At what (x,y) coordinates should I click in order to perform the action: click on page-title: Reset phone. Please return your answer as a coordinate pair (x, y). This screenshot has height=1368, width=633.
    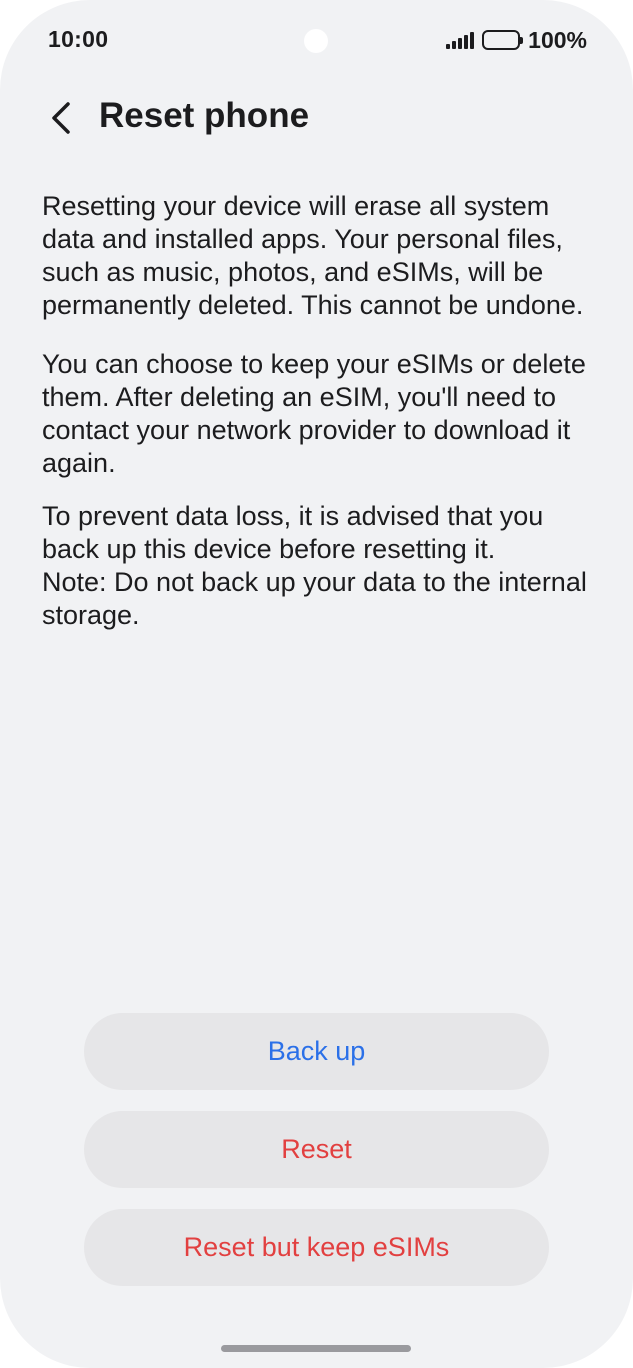
    Looking at the image, I should click on (204, 115).